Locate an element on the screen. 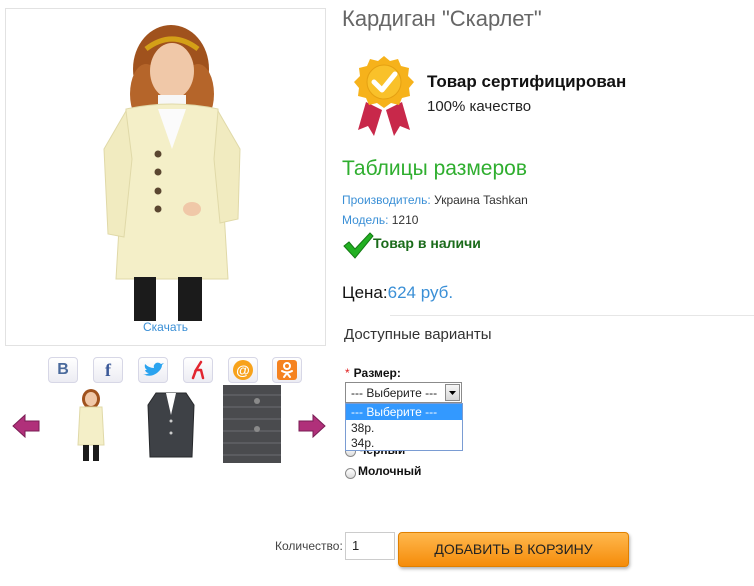 The height and width of the screenshot is (586, 754). size-option-34: 34р. is located at coordinates (404, 443).